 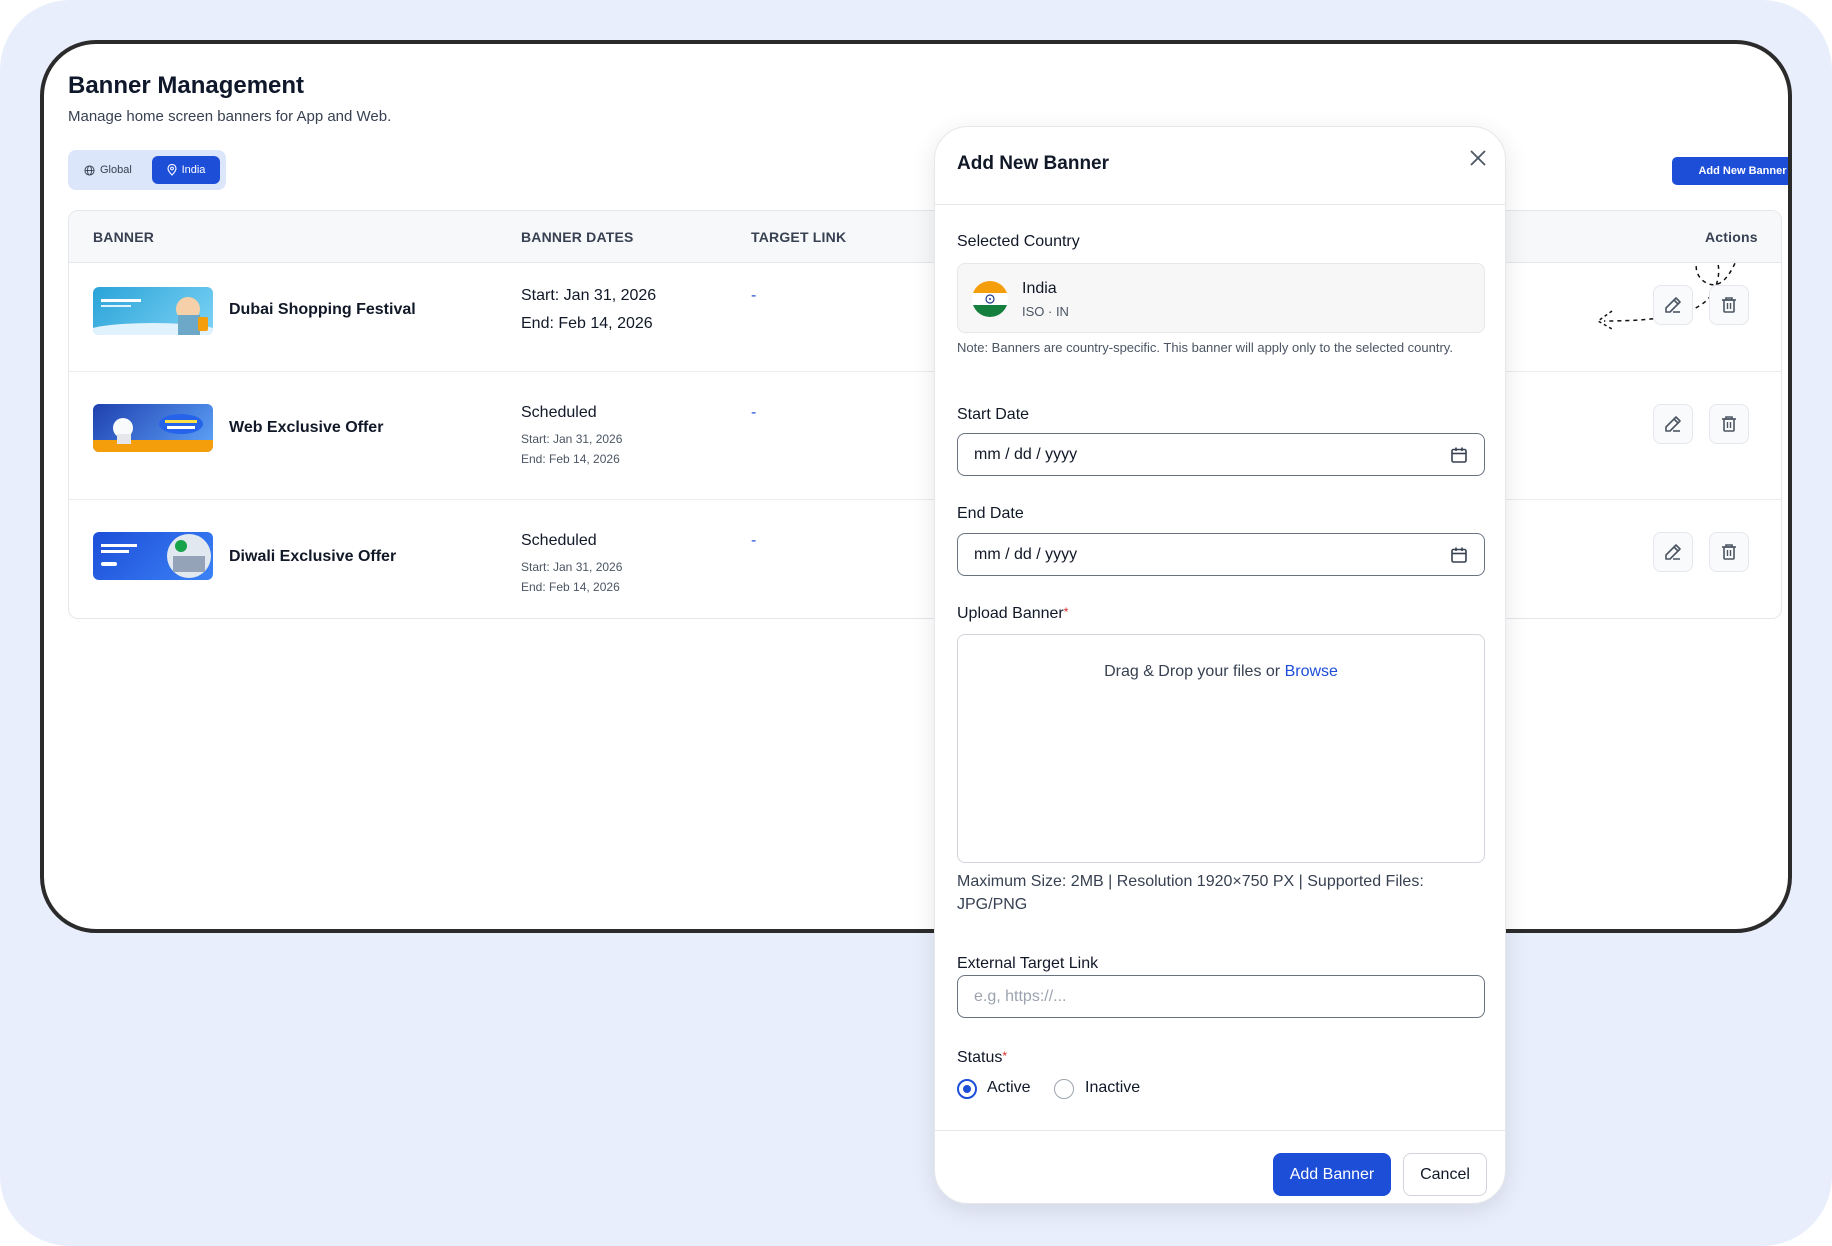 What do you see at coordinates (193, 170) in the screenshot?
I see `toggle-india-label: India` at bounding box center [193, 170].